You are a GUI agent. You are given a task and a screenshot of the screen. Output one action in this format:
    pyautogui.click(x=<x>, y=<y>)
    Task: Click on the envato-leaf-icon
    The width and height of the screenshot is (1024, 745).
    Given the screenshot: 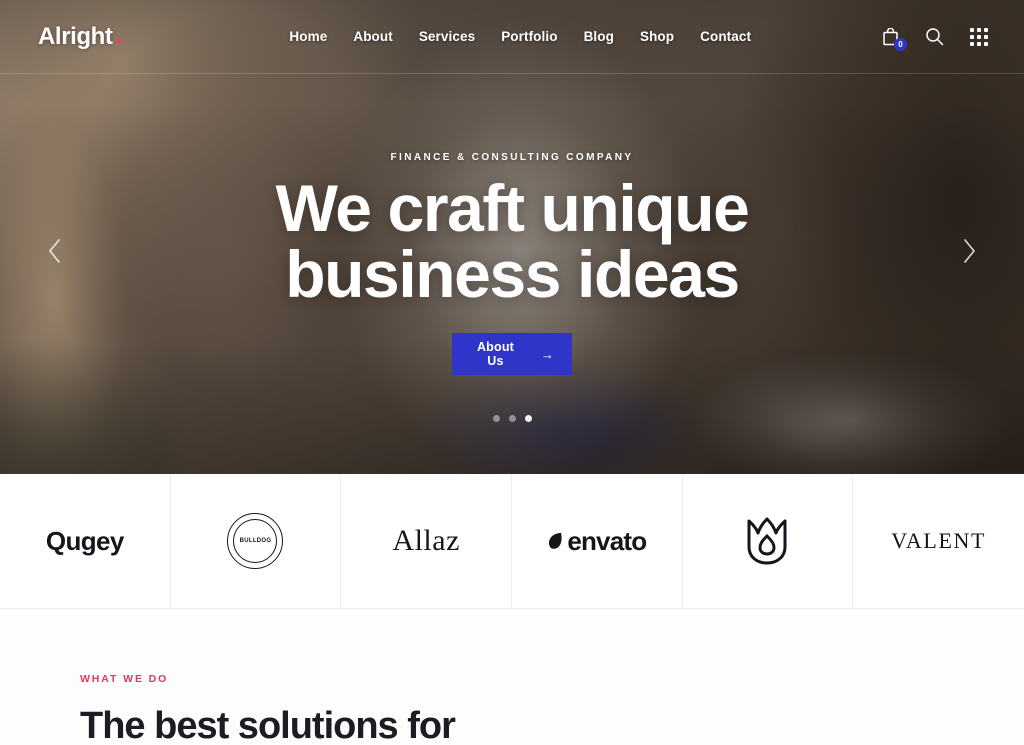 What is the action you would take?
    pyautogui.click(x=555, y=541)
    